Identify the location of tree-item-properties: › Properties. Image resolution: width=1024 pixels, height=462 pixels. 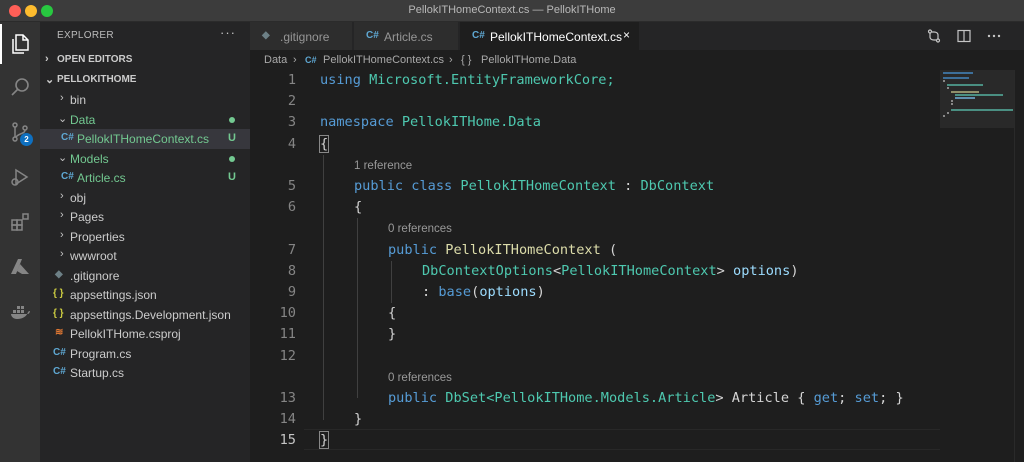
(145, 237).